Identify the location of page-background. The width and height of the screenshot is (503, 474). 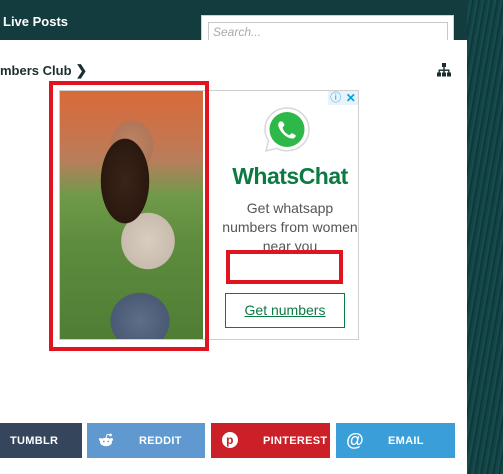
(483, 237).